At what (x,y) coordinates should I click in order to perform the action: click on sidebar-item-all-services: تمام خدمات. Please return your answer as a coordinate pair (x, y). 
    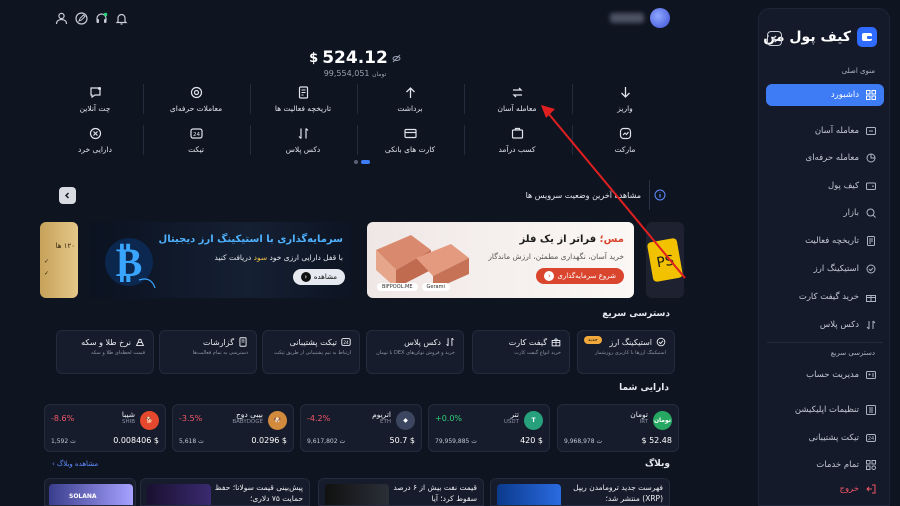
    Looking at the image, I should click on (825, 465).